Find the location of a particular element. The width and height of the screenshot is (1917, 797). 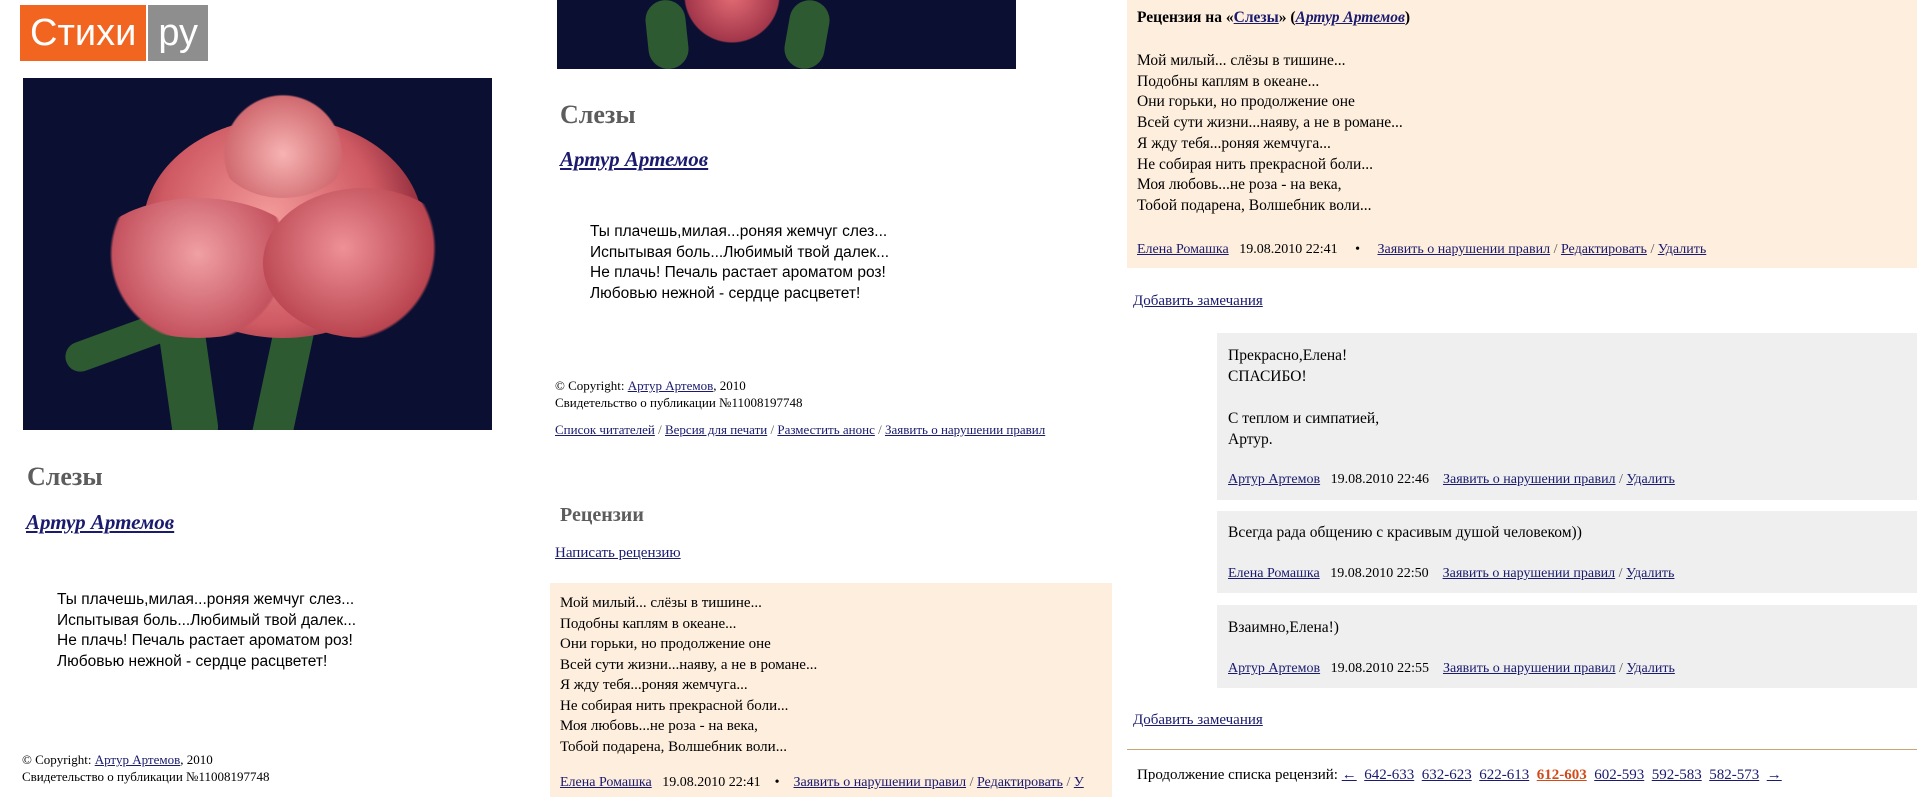

rose-image-cropped is located at coordinates (786, 34).